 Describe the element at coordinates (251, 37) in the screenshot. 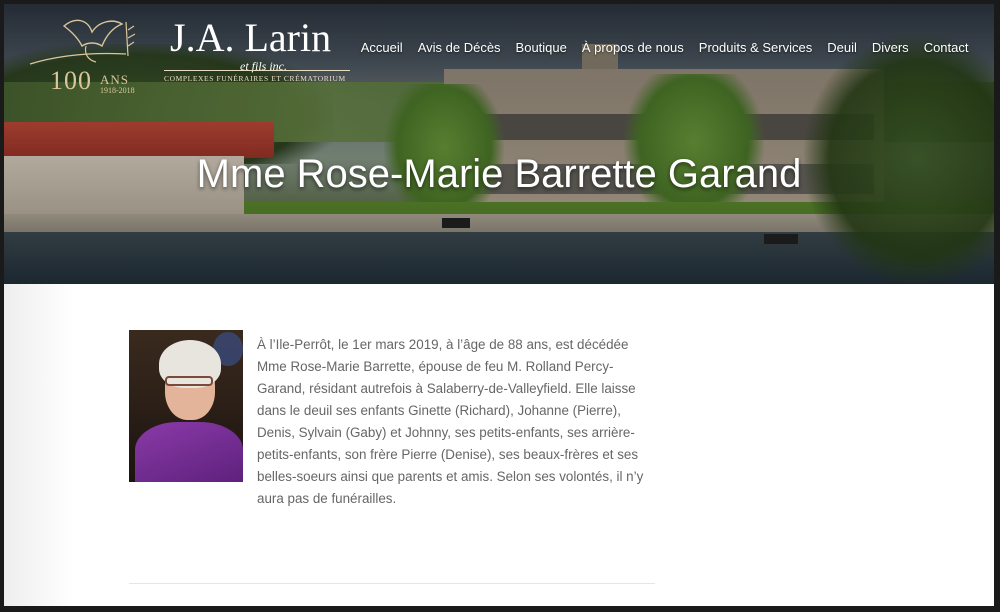

I see `brand-name: J.A. Larin` at that location.